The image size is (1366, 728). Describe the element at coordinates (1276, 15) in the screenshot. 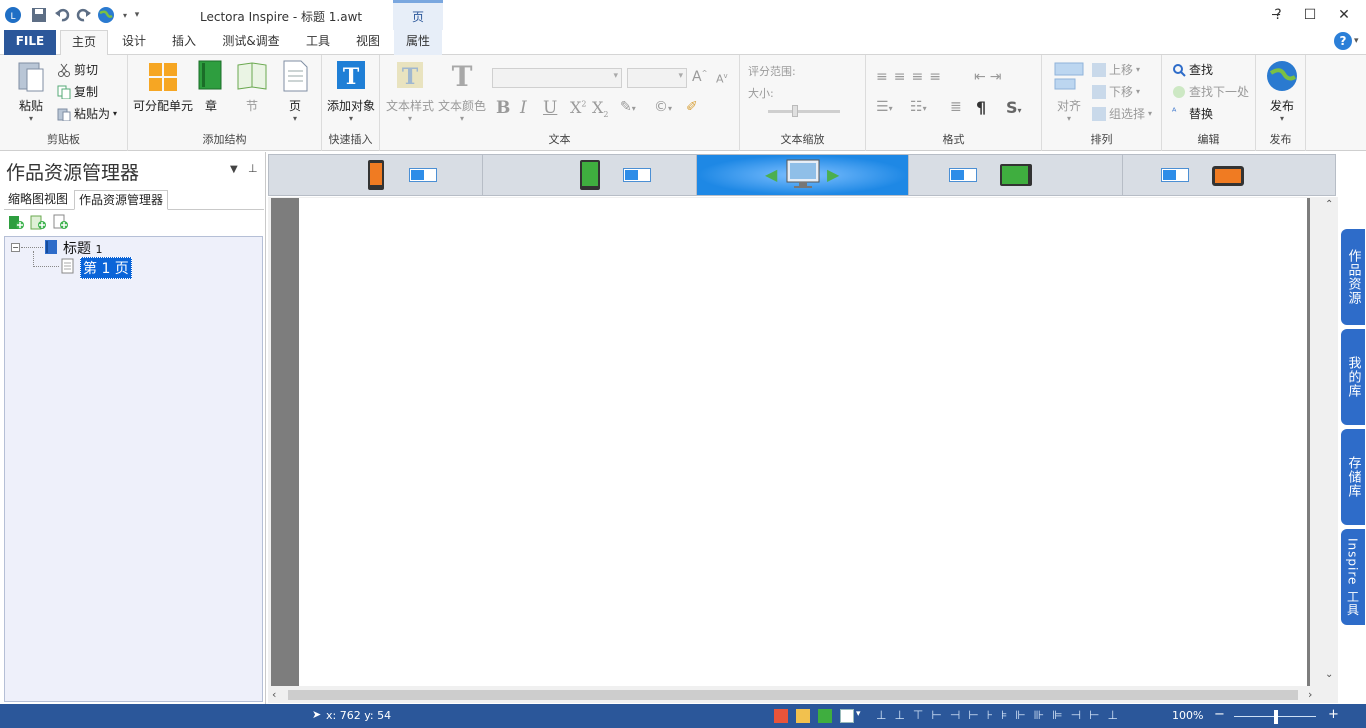

I see `minimize-button: ─` at that location.